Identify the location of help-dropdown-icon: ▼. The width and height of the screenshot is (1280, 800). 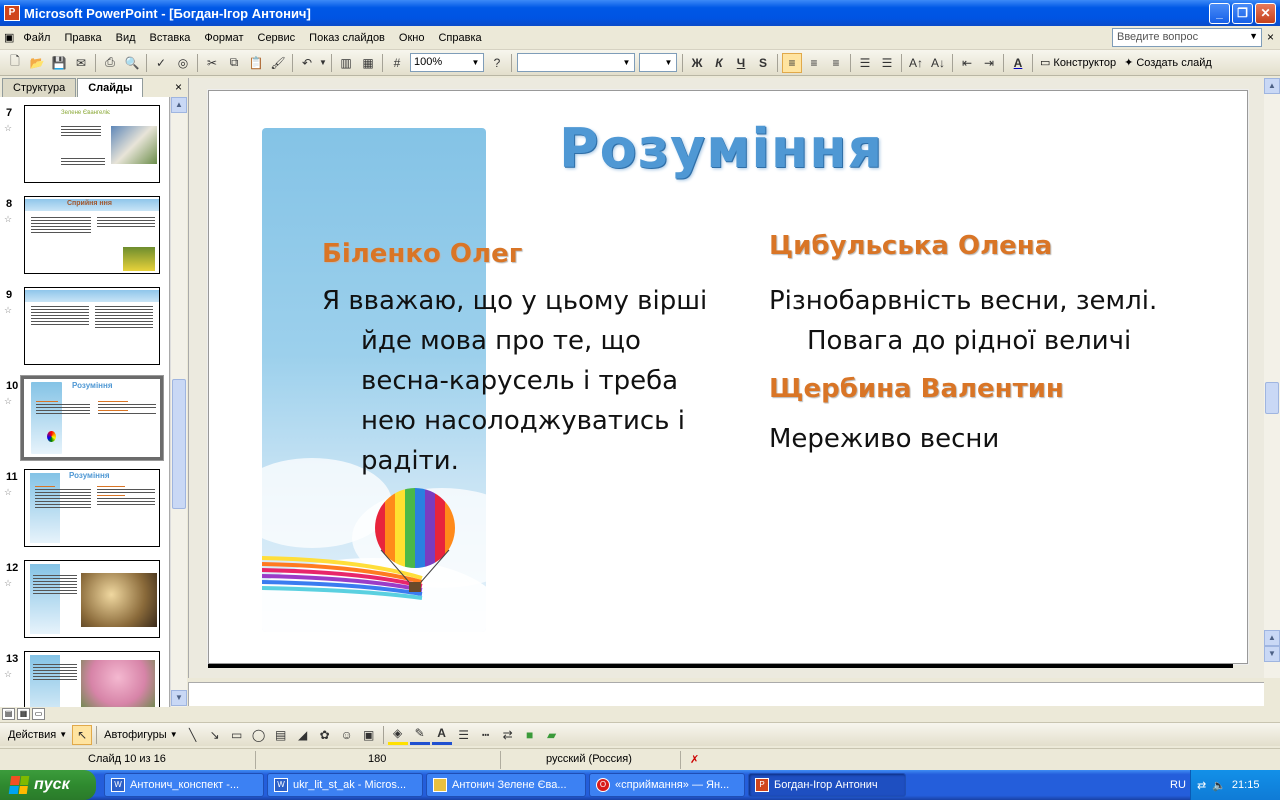
(1253, 36).